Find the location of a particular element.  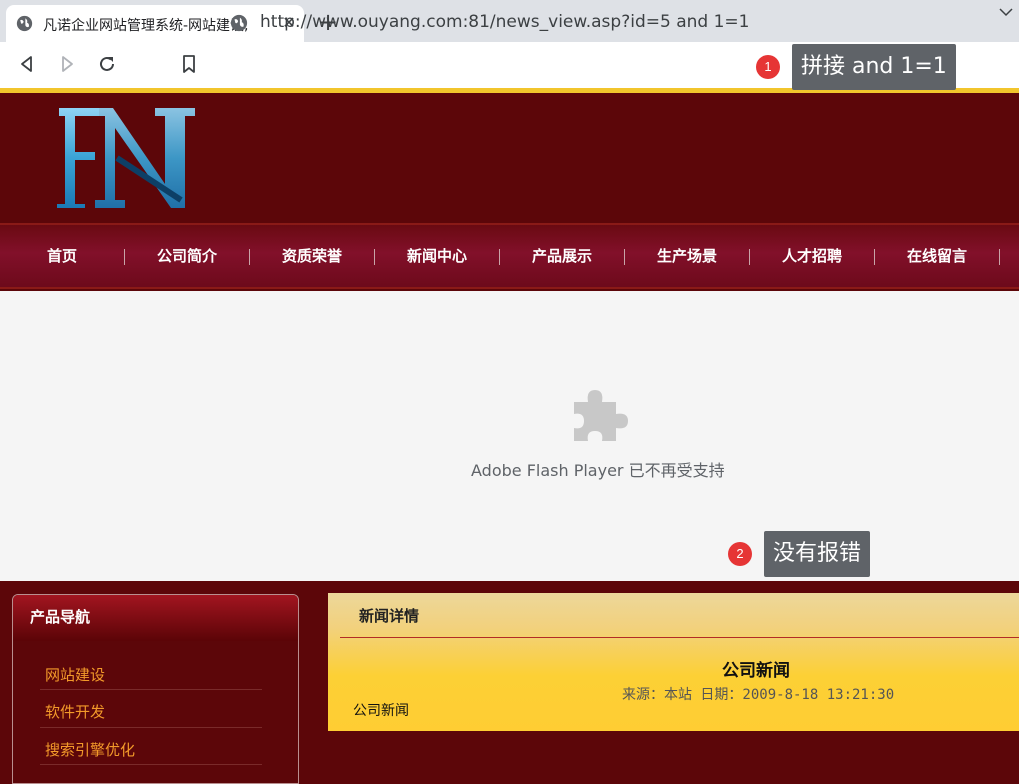

sidebar-item-software: 软件开发 is located at coordinates (75, 711).